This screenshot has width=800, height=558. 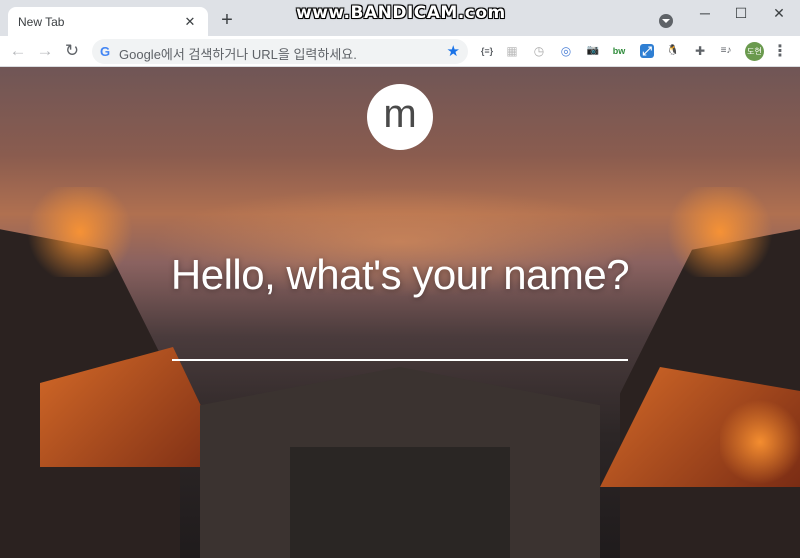 I want to click on timer-extension-icon: ◷, so click(x=539, y=51).